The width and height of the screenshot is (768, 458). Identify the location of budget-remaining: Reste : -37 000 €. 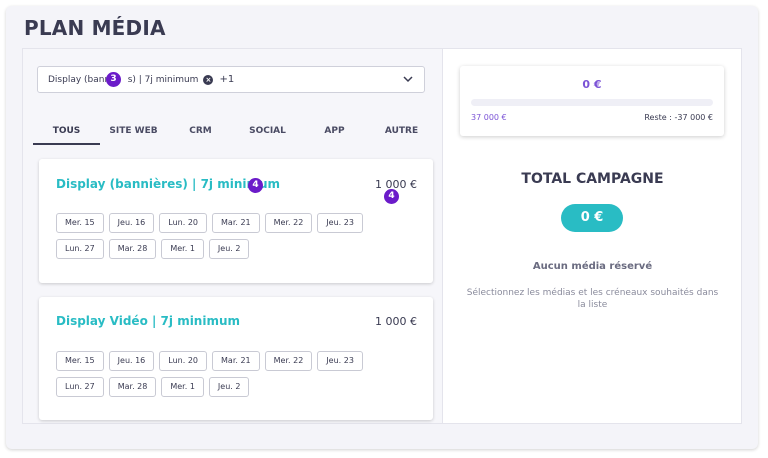
(678, 117).